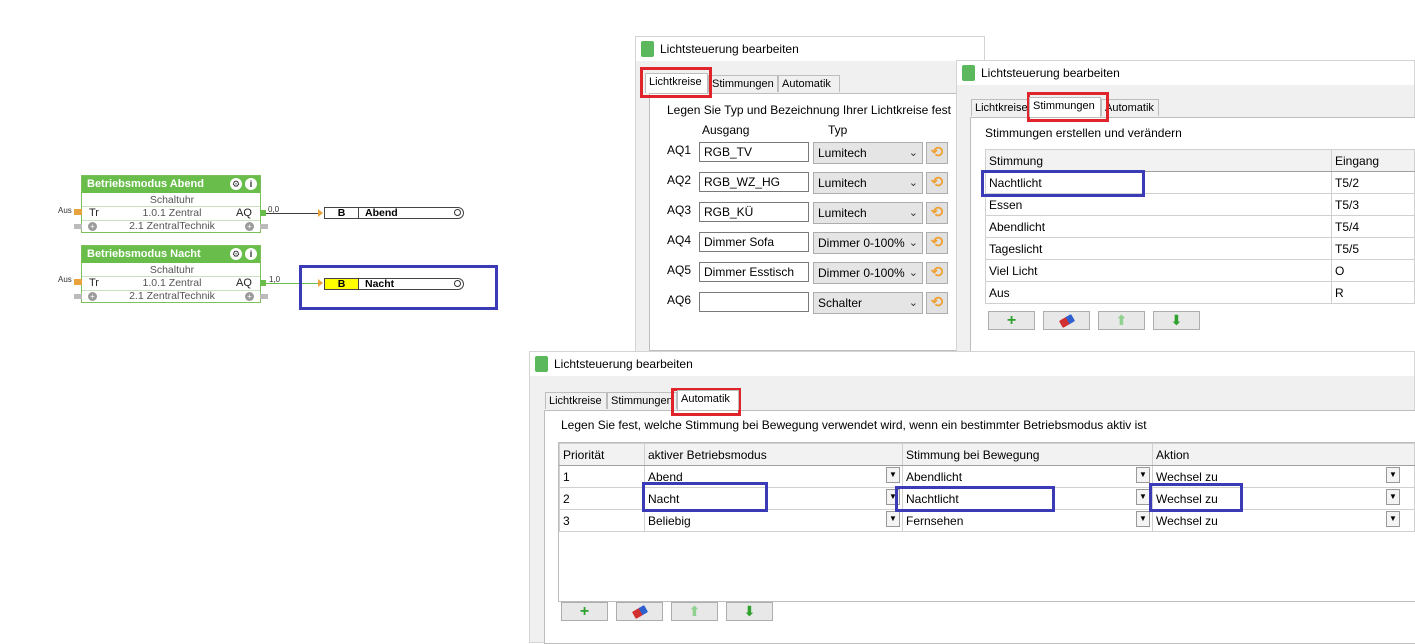 This screenshot has width=1415, height=644. I want to click on scene-input: T5/4, so click(1373, 226).